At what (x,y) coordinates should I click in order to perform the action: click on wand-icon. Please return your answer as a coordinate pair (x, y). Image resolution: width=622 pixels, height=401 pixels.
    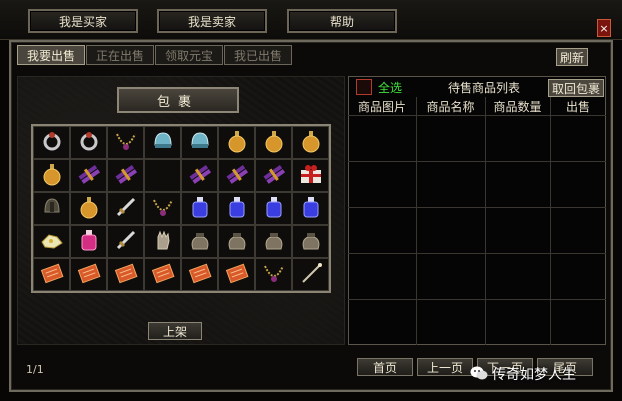
    Looking at the image, I should click on (311, 274).